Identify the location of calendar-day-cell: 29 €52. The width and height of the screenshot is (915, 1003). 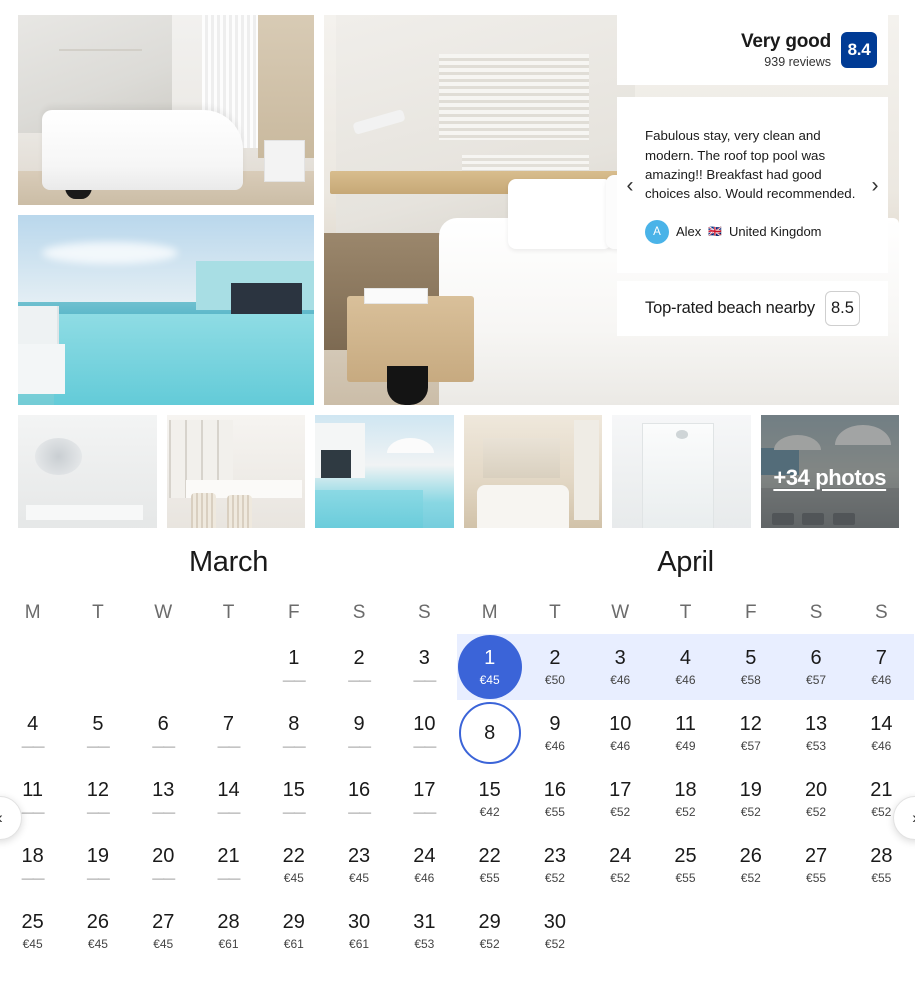
(489, 931).